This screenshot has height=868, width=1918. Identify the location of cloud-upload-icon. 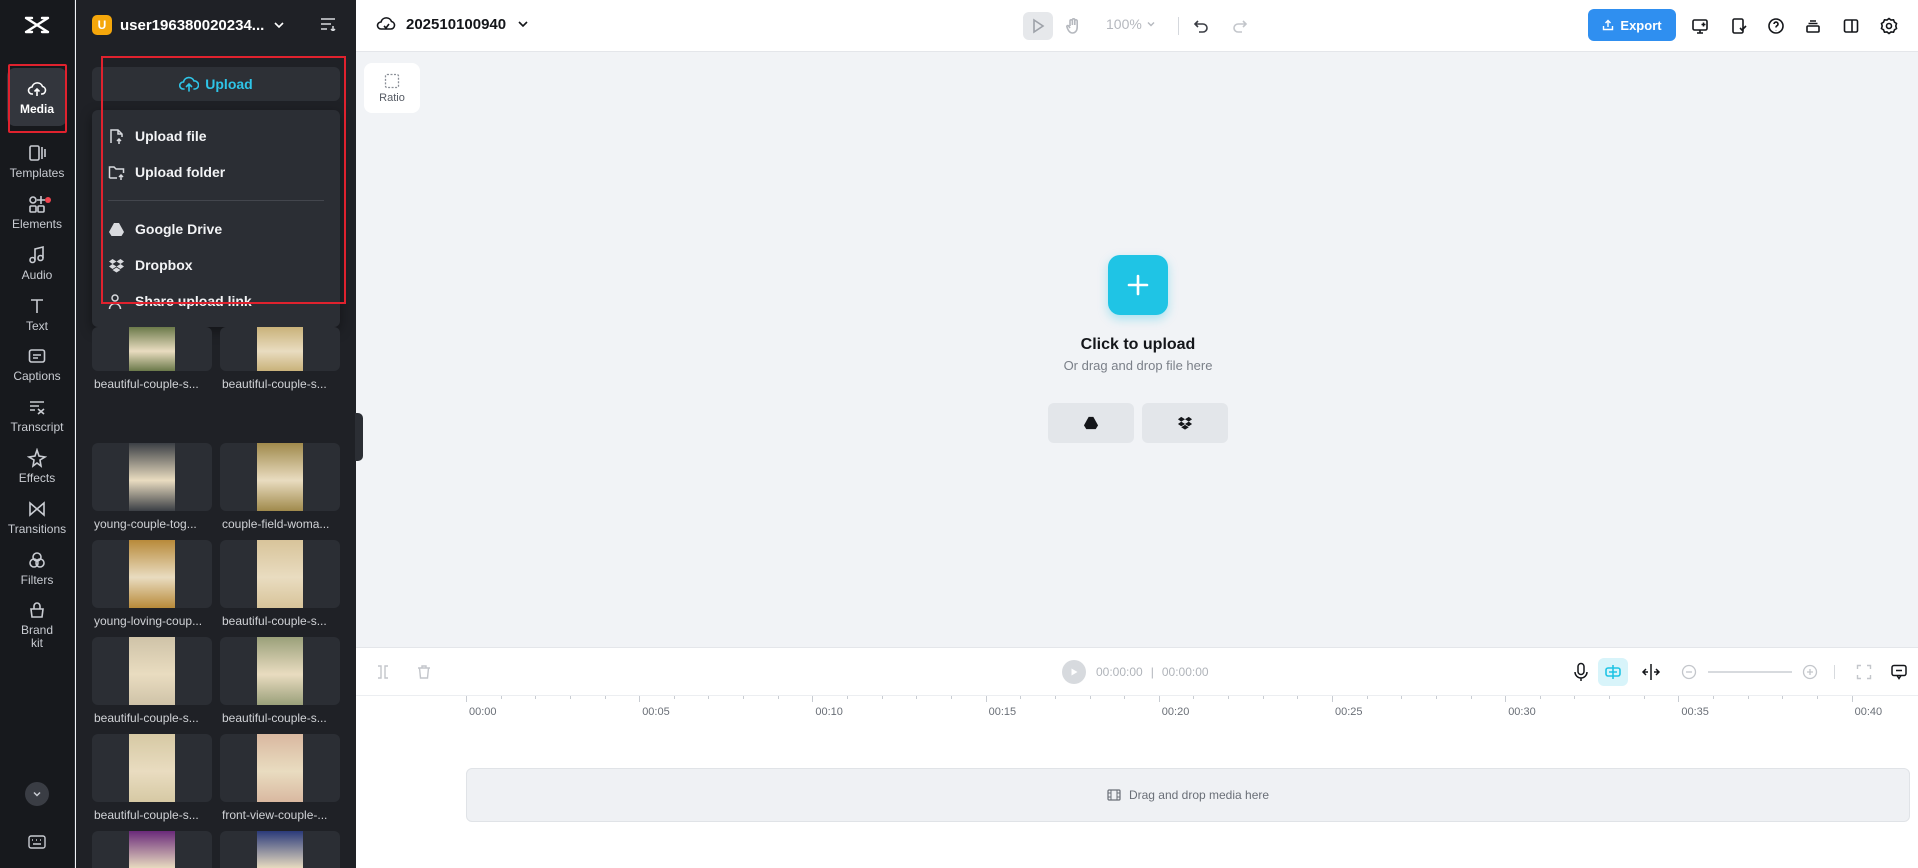
(189, 84).